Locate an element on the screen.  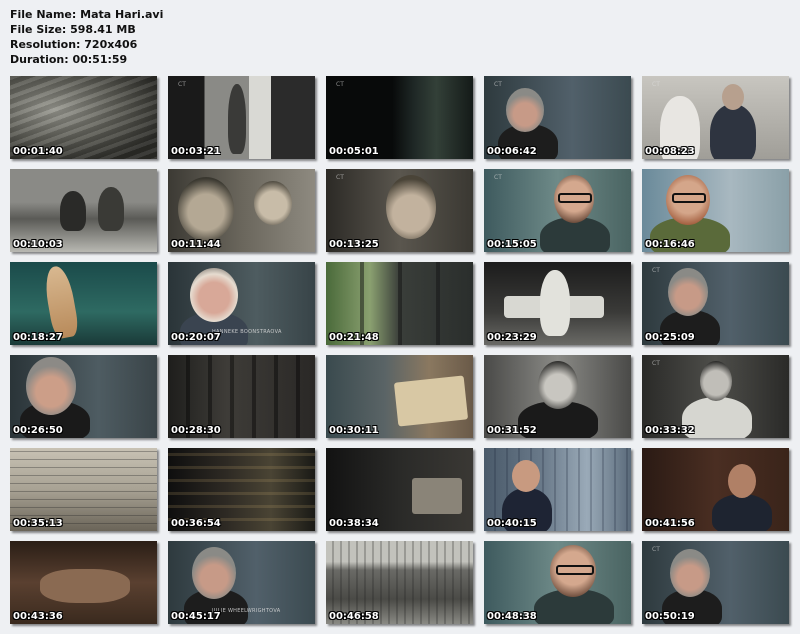
thumbnail: HANNEKE BOONSTRAOVA 00:20:07 is located at coordinates (241, 303).